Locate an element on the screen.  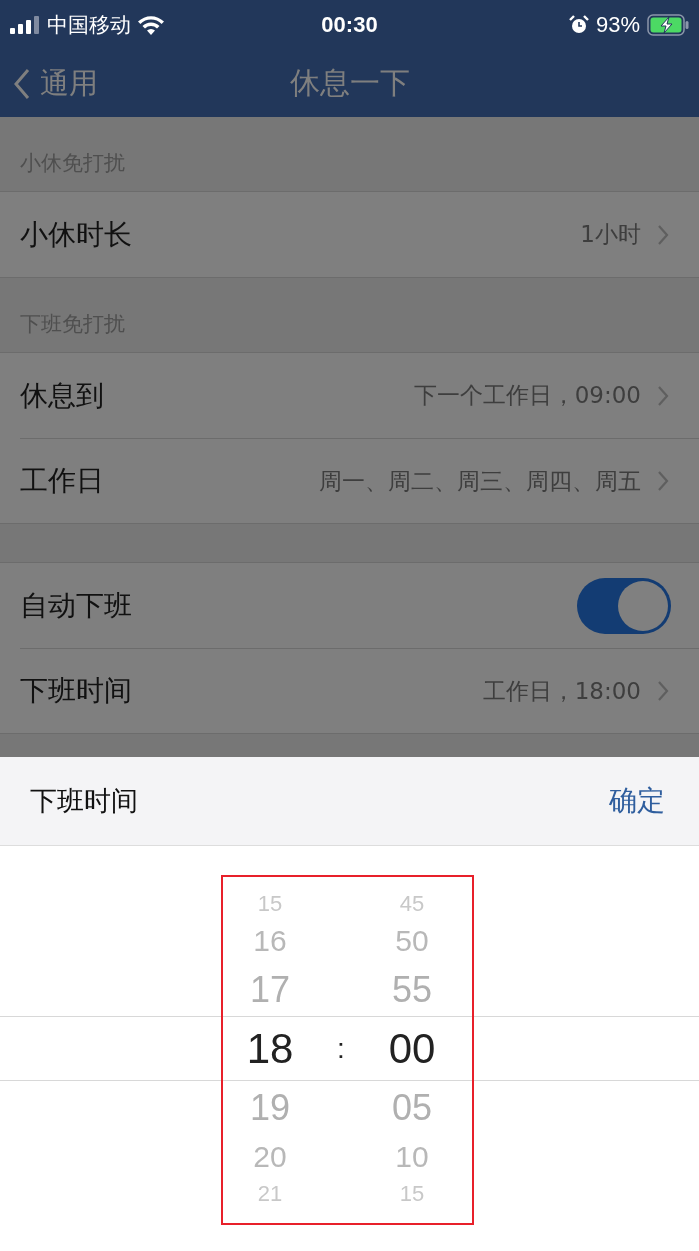
page-title: 休息一下 is located at coordinates (349, 83).